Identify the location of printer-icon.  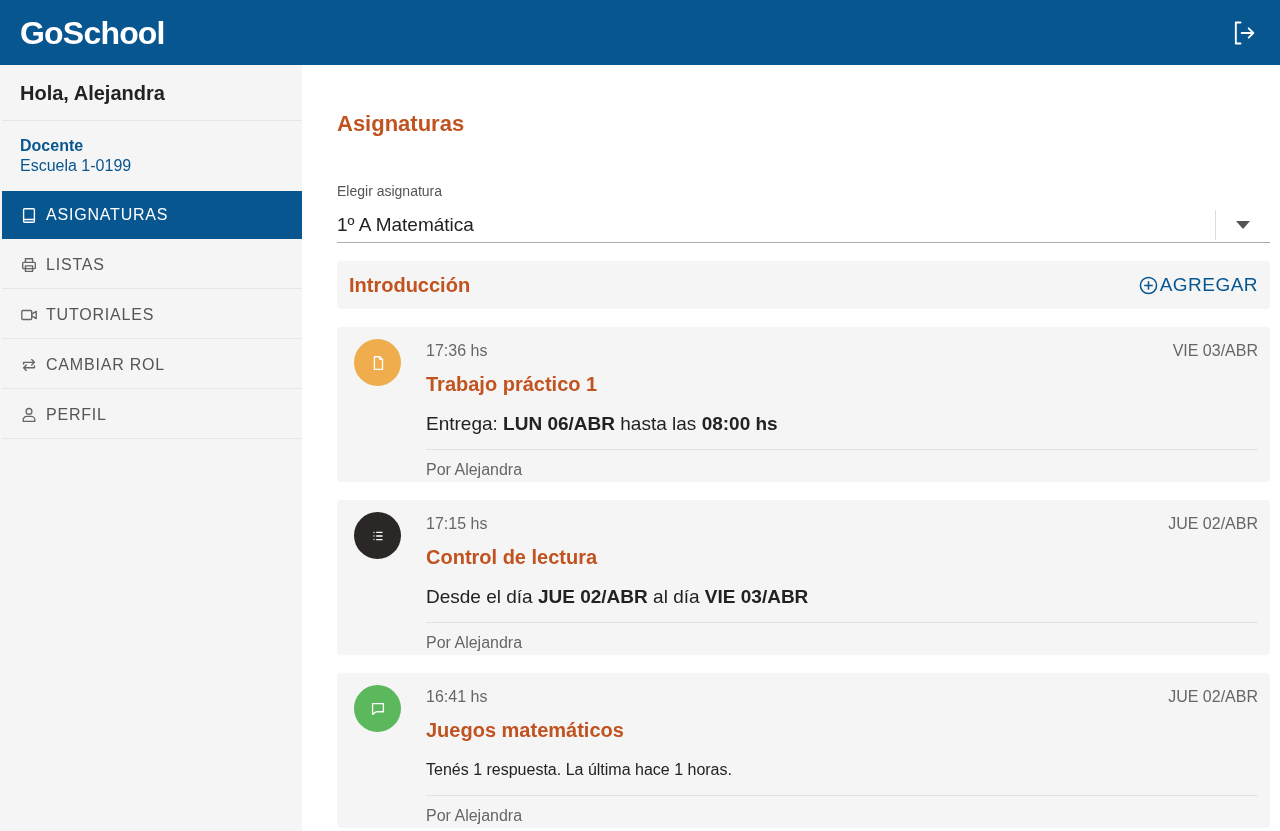
(29, 264).